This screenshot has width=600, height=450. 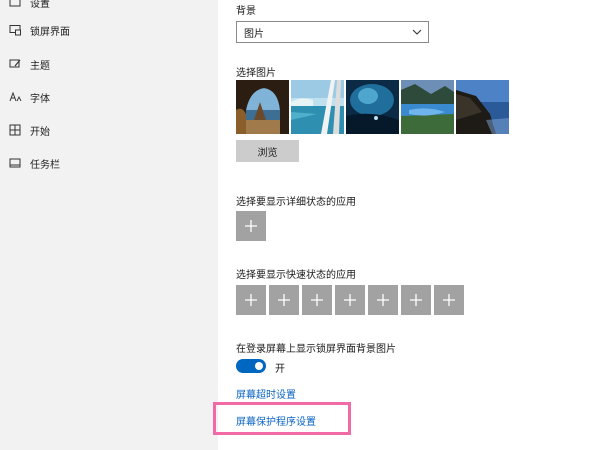 I want to click on background-dropdown-value: 图片, so click(x=254, y=34).